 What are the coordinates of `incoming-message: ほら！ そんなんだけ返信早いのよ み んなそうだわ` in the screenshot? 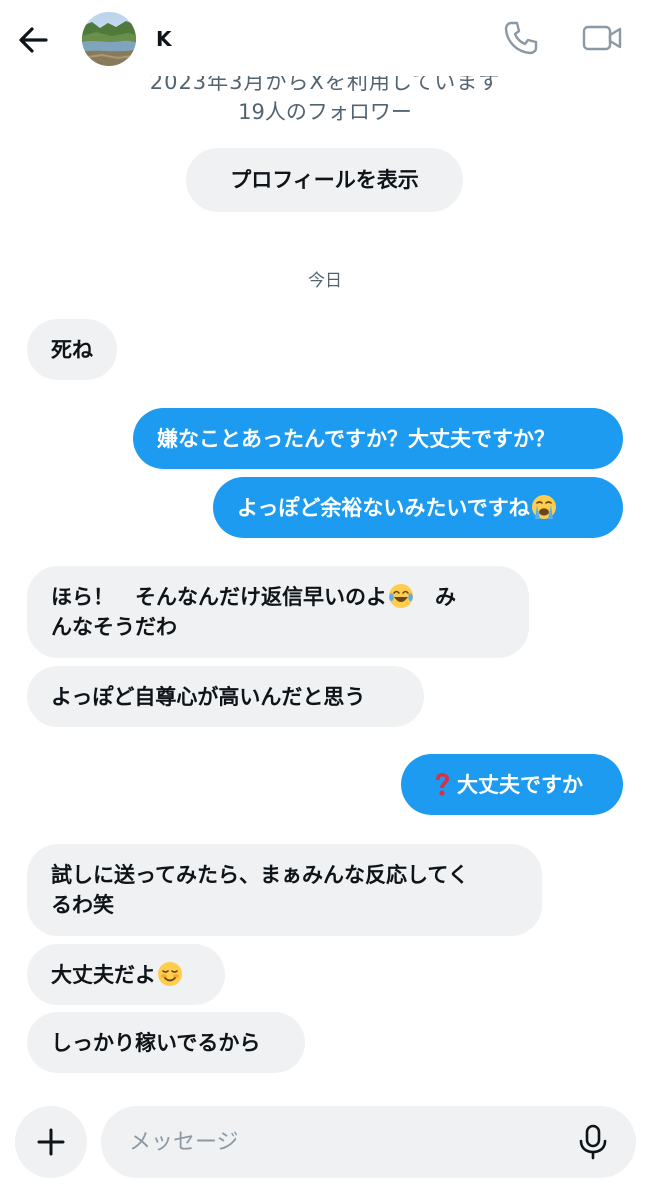 It's located at (278, 612).